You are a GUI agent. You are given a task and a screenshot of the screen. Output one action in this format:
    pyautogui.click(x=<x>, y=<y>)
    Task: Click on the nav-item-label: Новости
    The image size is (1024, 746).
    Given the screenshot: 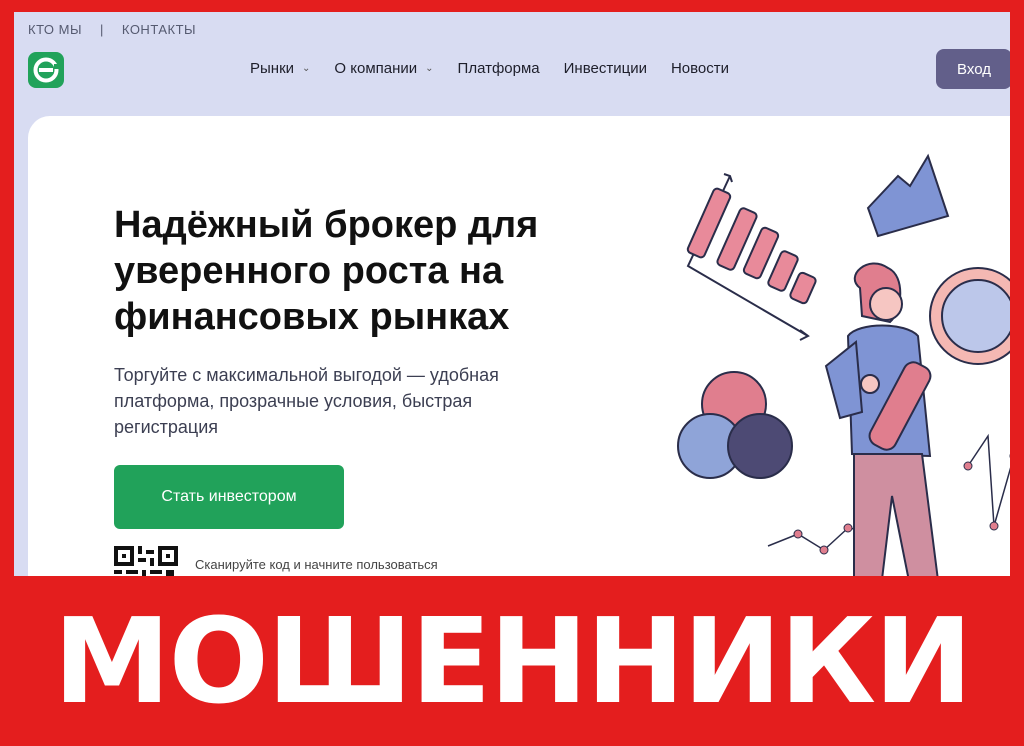 What is the action you would take?
    pyautogui.click(x=700, y=68)
    